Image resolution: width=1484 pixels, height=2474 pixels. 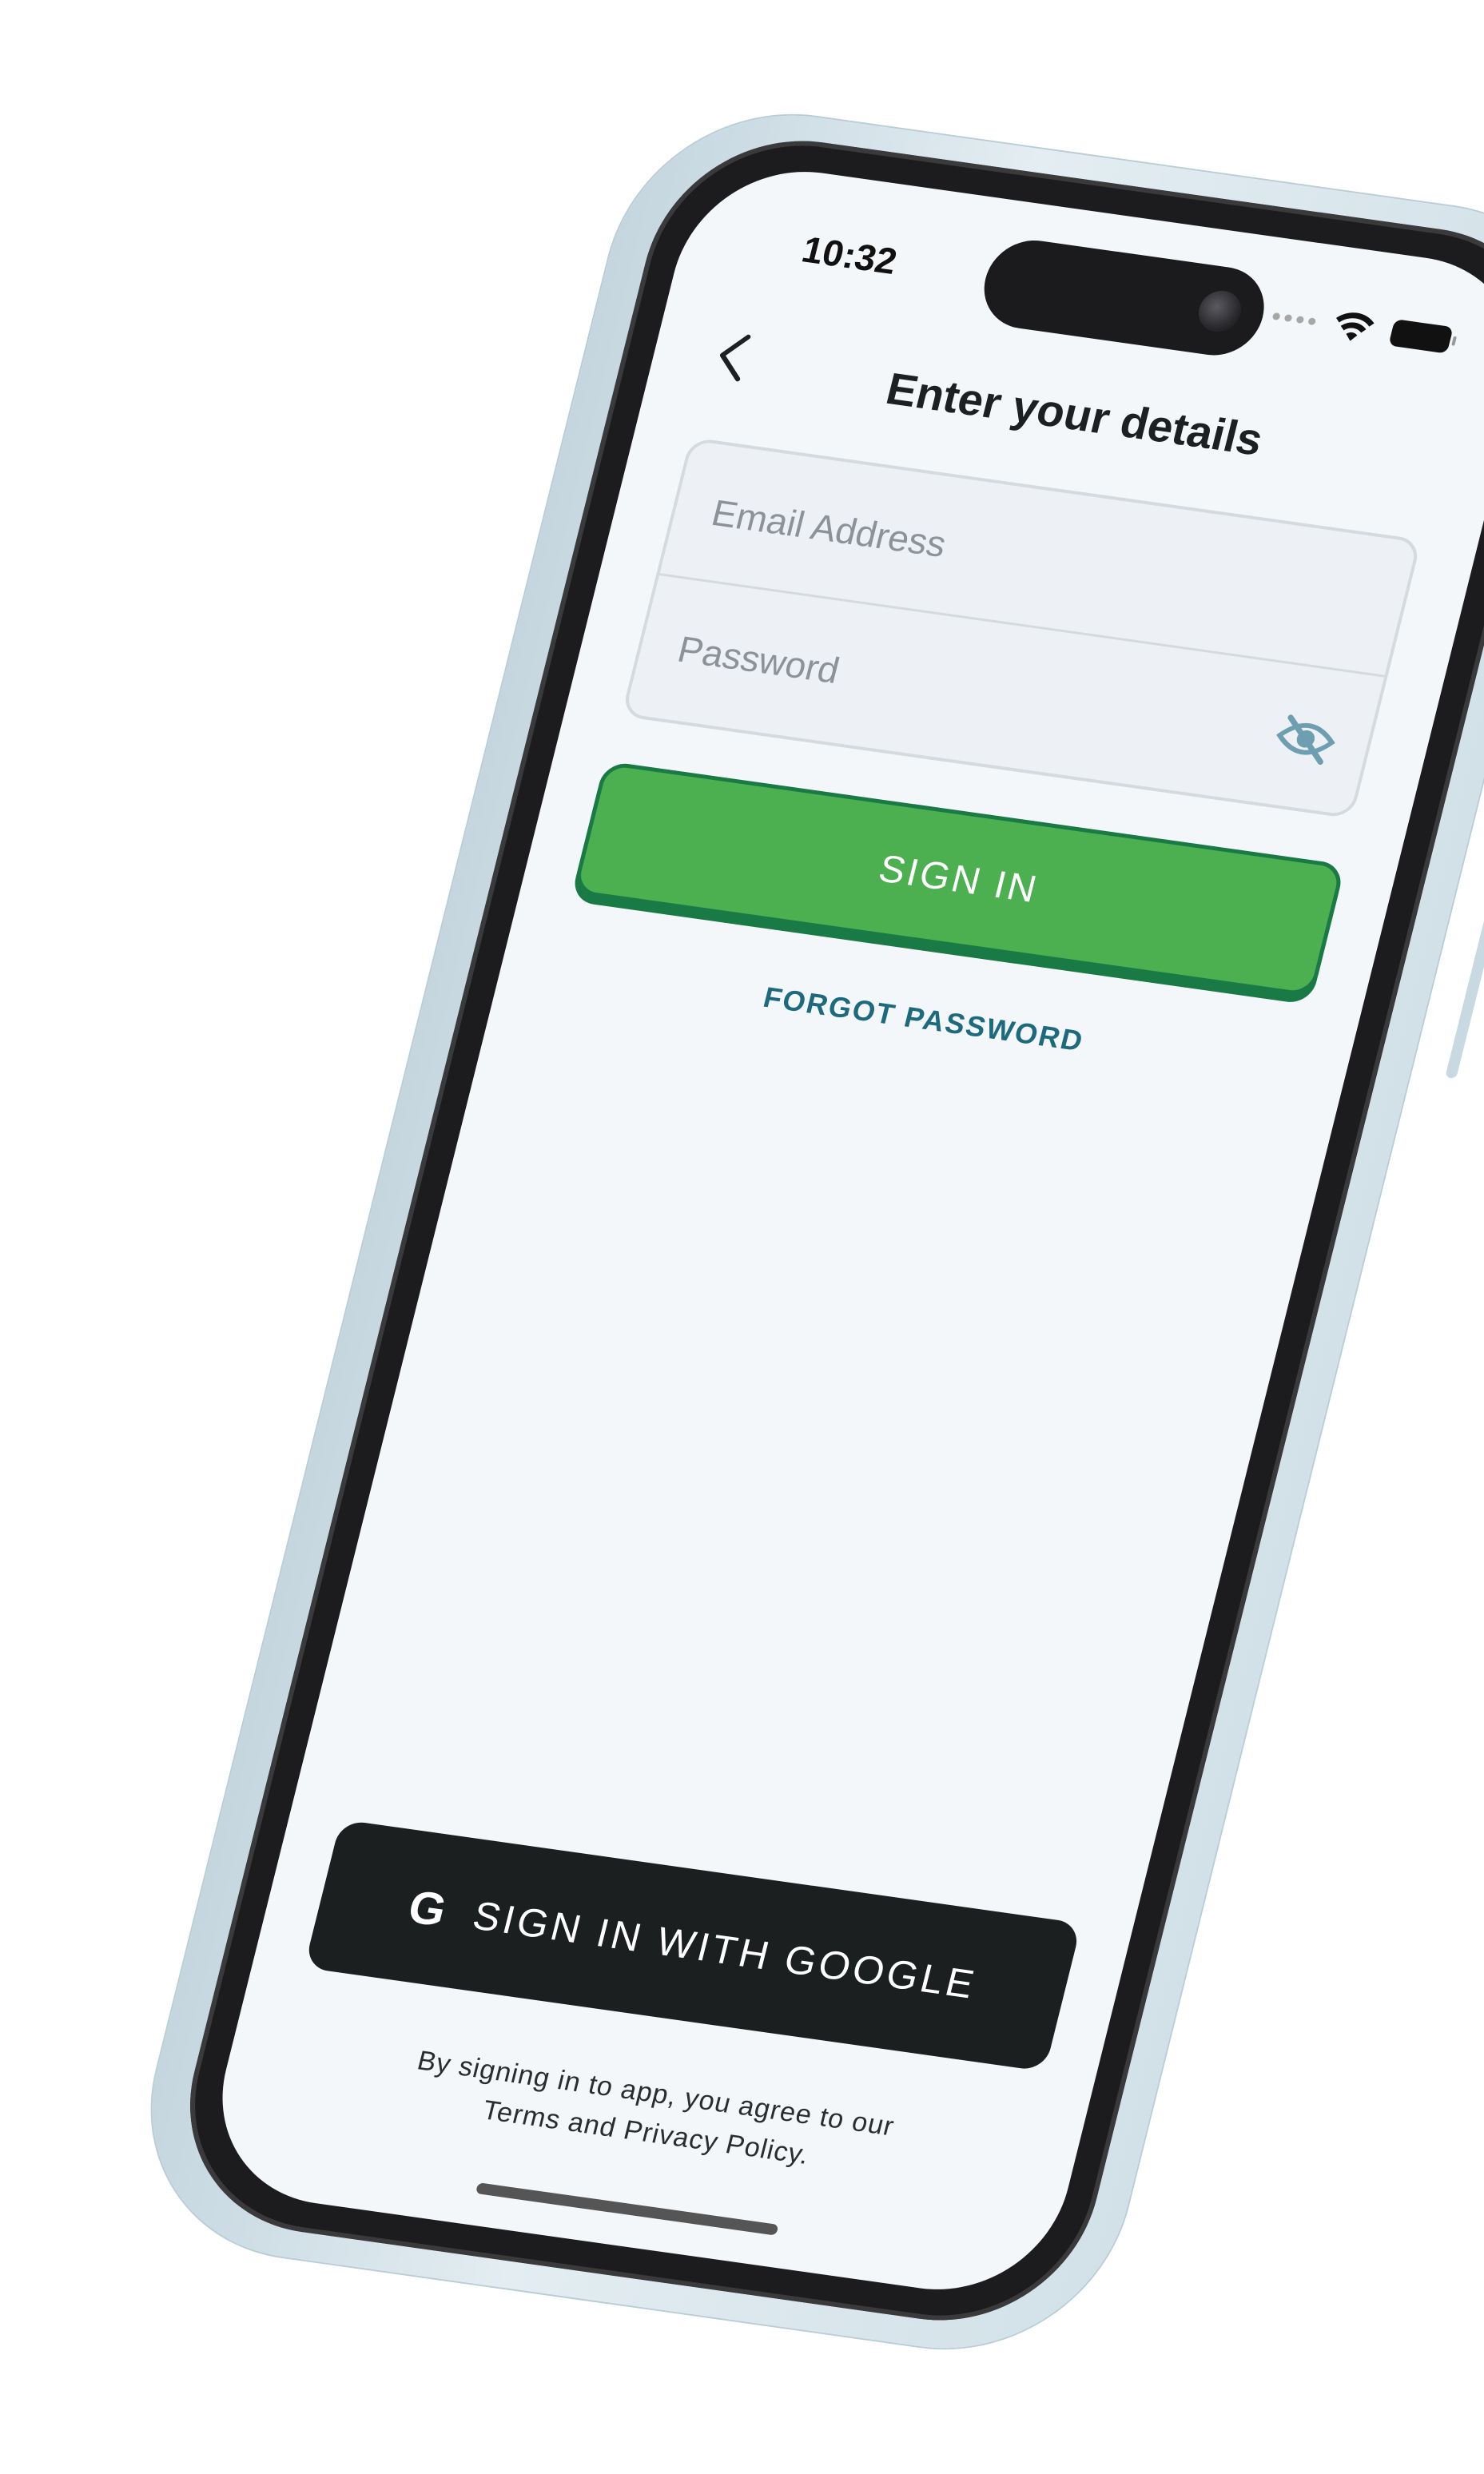 I want to click on home-indicator, so click(x=627, y=2209).